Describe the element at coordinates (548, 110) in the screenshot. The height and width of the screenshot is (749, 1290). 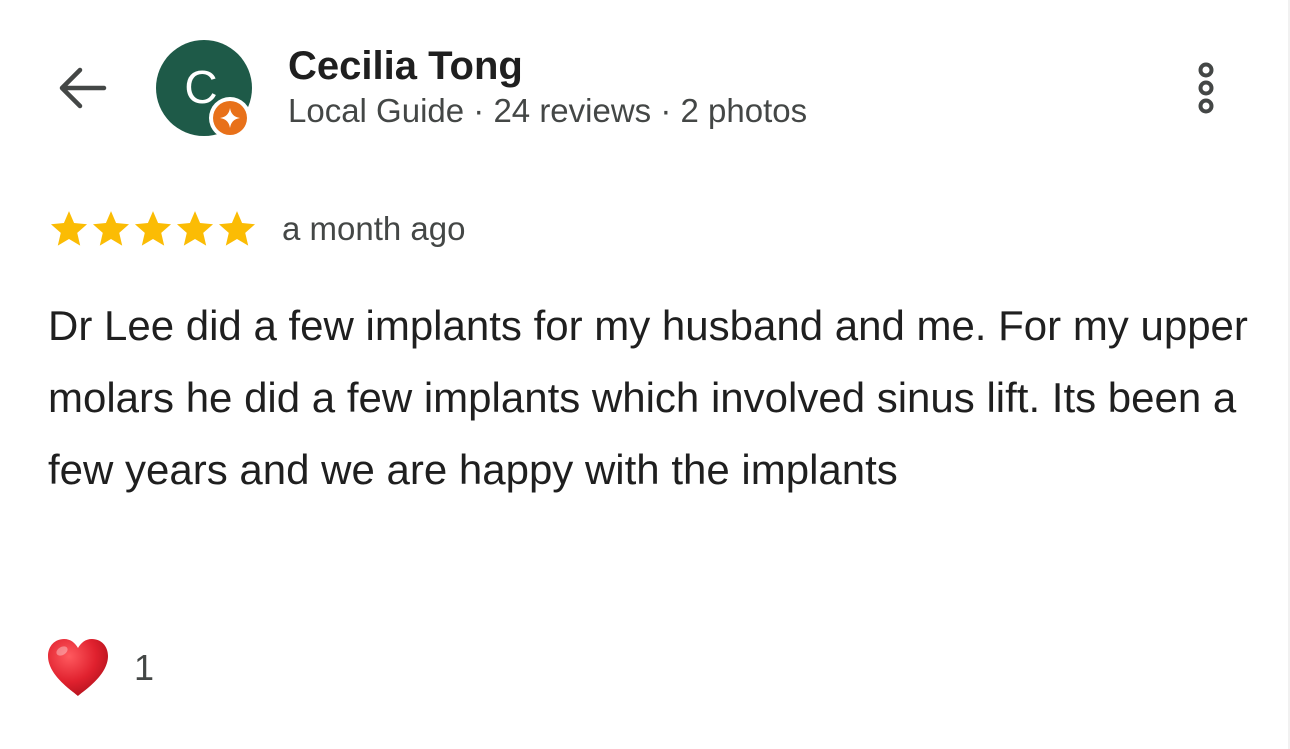
I see `reviewer-meta: Local Guide · 24 reviews · 2 photos` at that location.